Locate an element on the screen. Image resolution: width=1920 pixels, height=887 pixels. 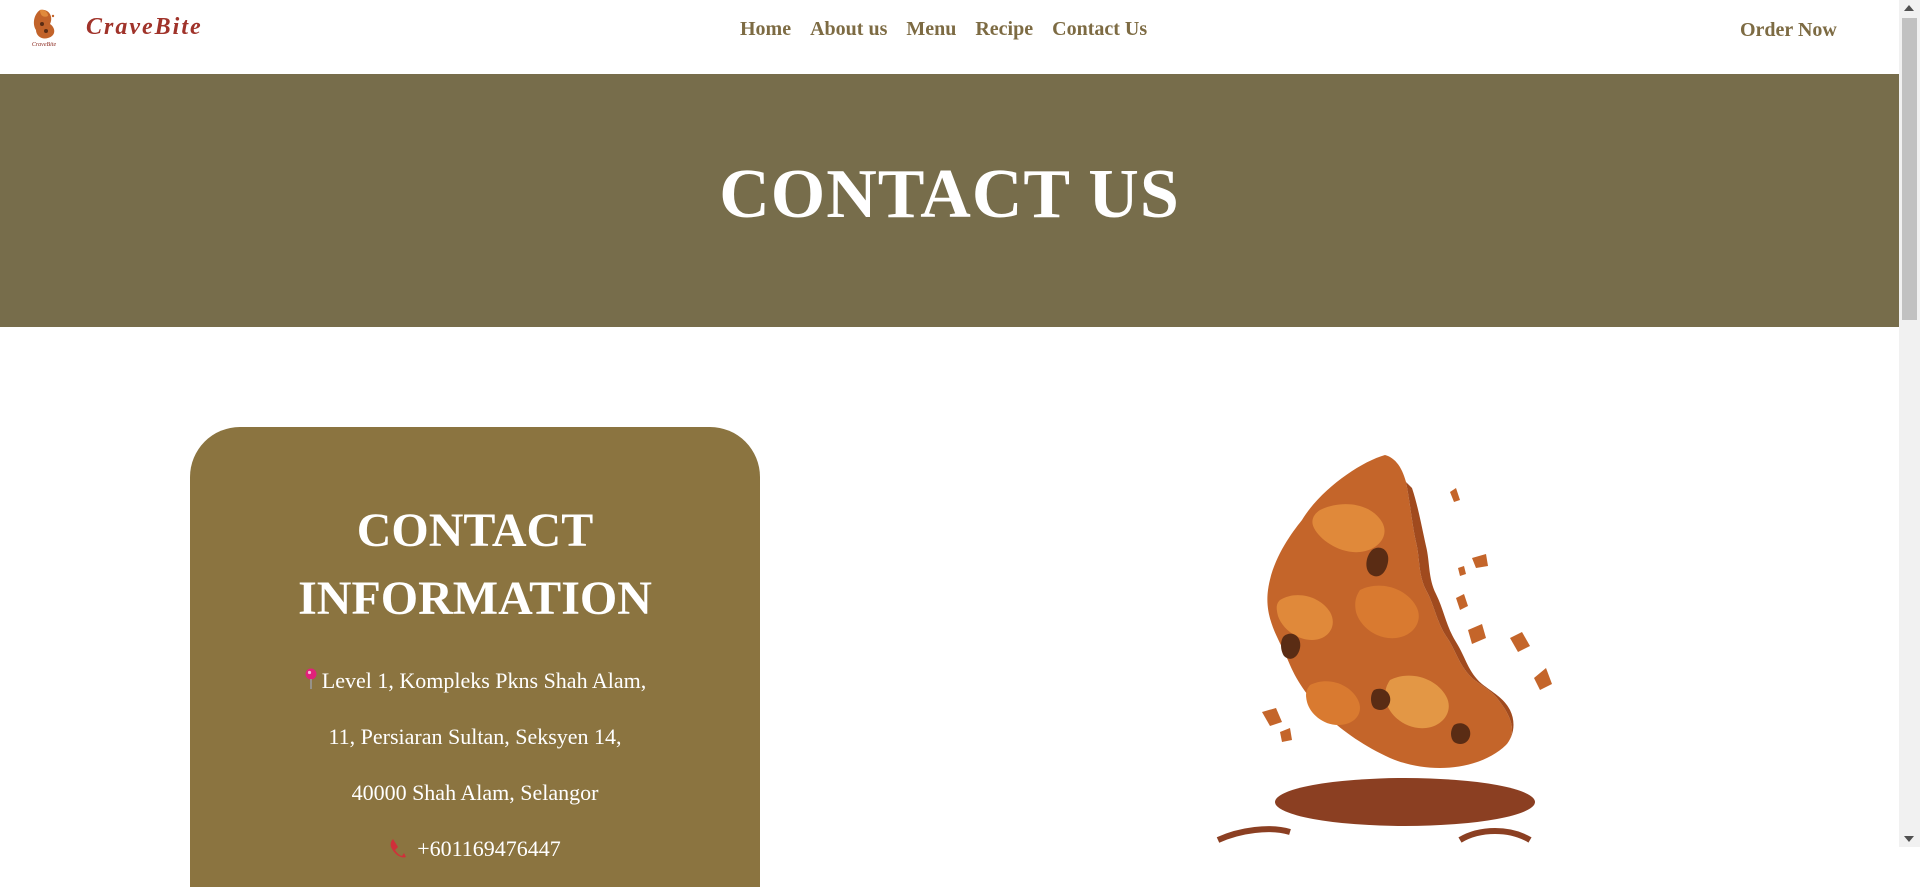
nav-menu: Menu is located at coordinates (931, 29).